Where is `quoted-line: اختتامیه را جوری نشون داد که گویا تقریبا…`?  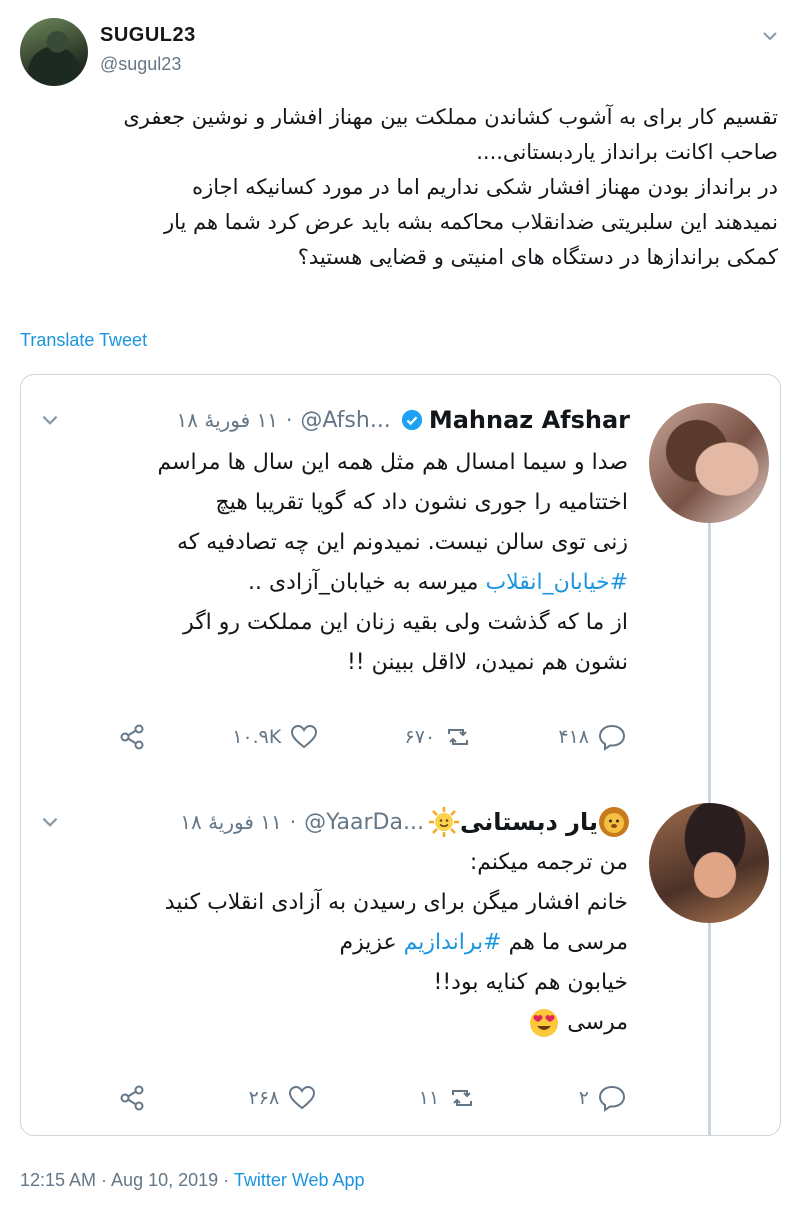
quoted-line: اختتامیه را جوری نشون داد که گویا تقریبا… is located at coordinates (421, 502).